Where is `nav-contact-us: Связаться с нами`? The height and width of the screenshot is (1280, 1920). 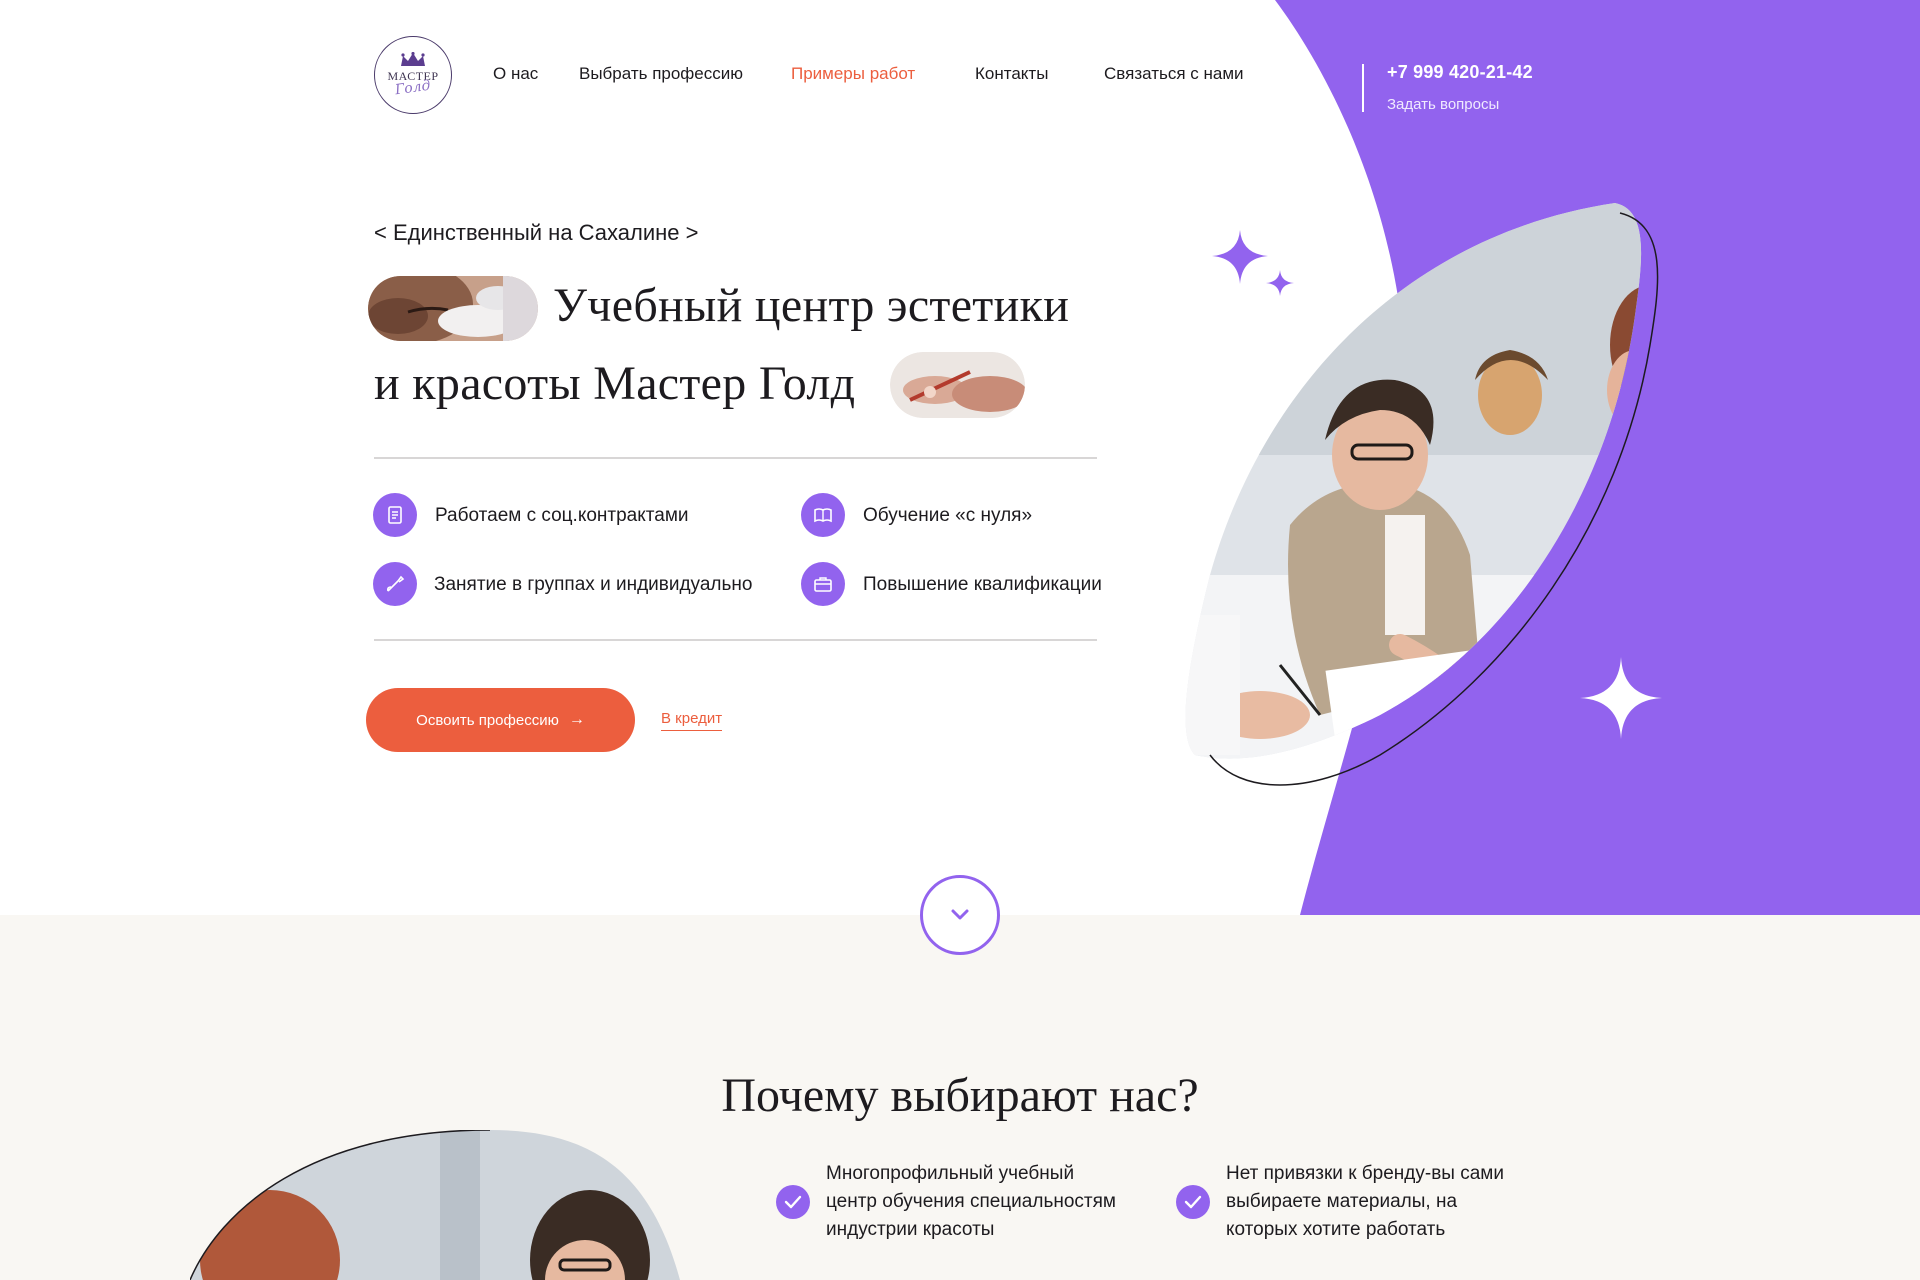
nav-contact-us: Связаться с нами is located at coordinates (1174, 74).